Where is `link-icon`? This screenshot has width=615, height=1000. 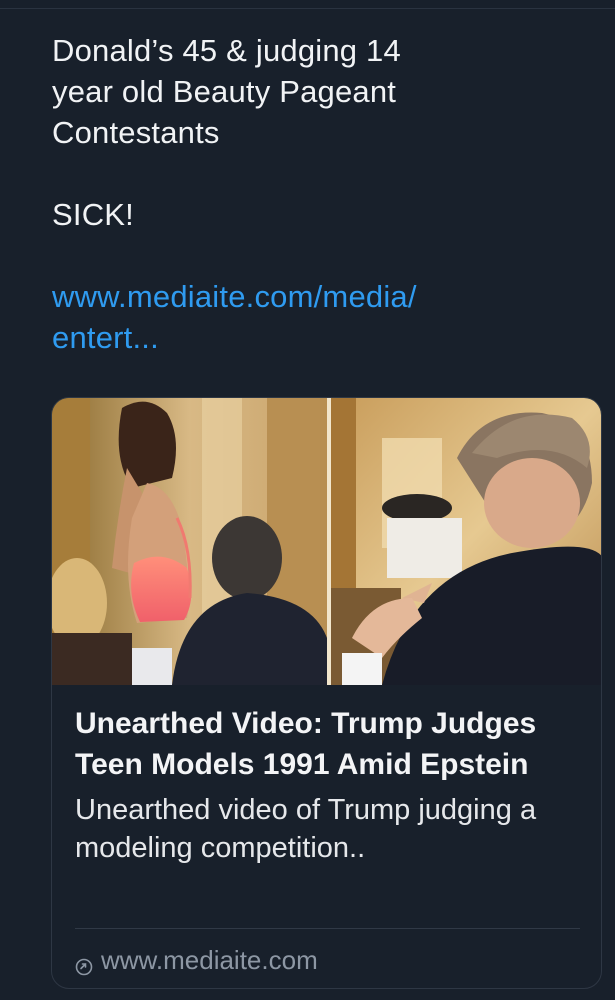
link-icon is located at coordinates (84, 963).